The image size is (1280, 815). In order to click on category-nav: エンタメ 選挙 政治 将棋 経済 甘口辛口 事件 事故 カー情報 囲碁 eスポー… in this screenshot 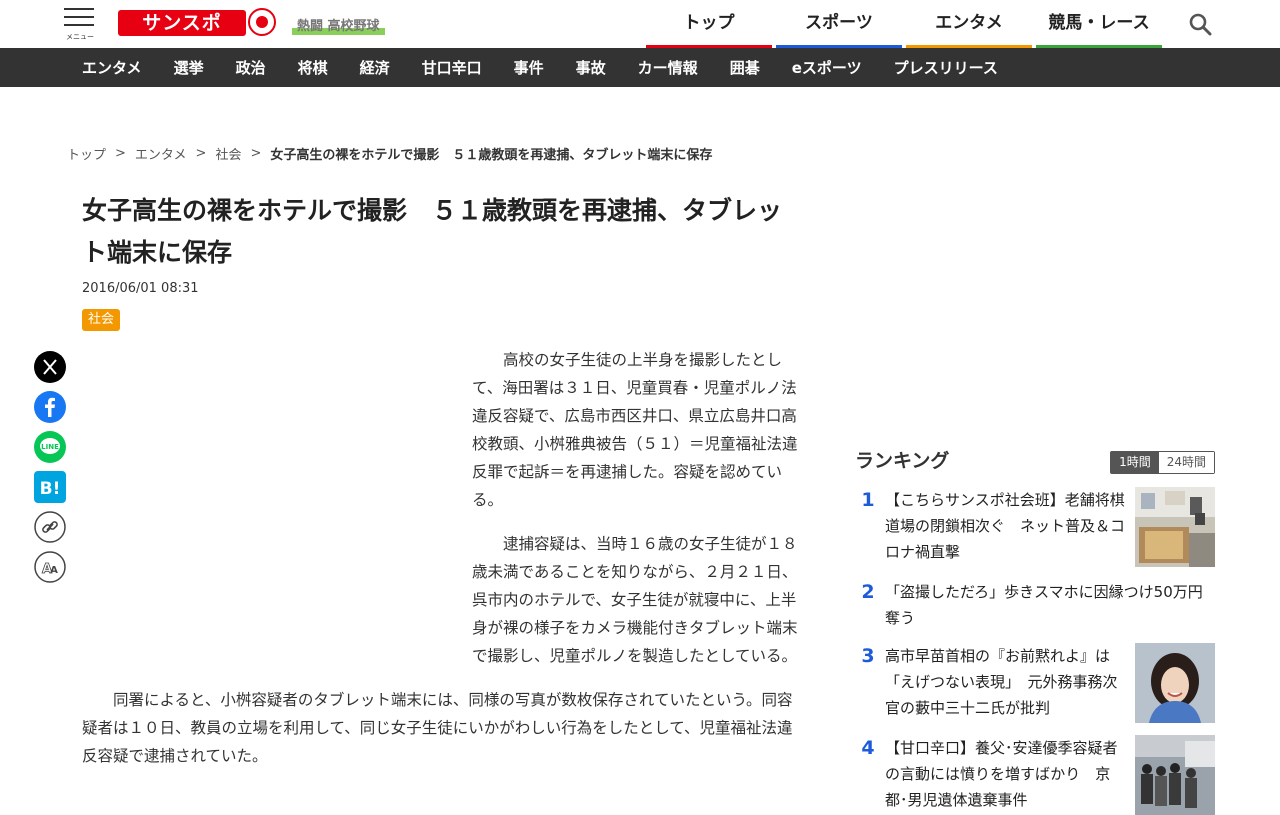, I will do `click(640, 67)`.